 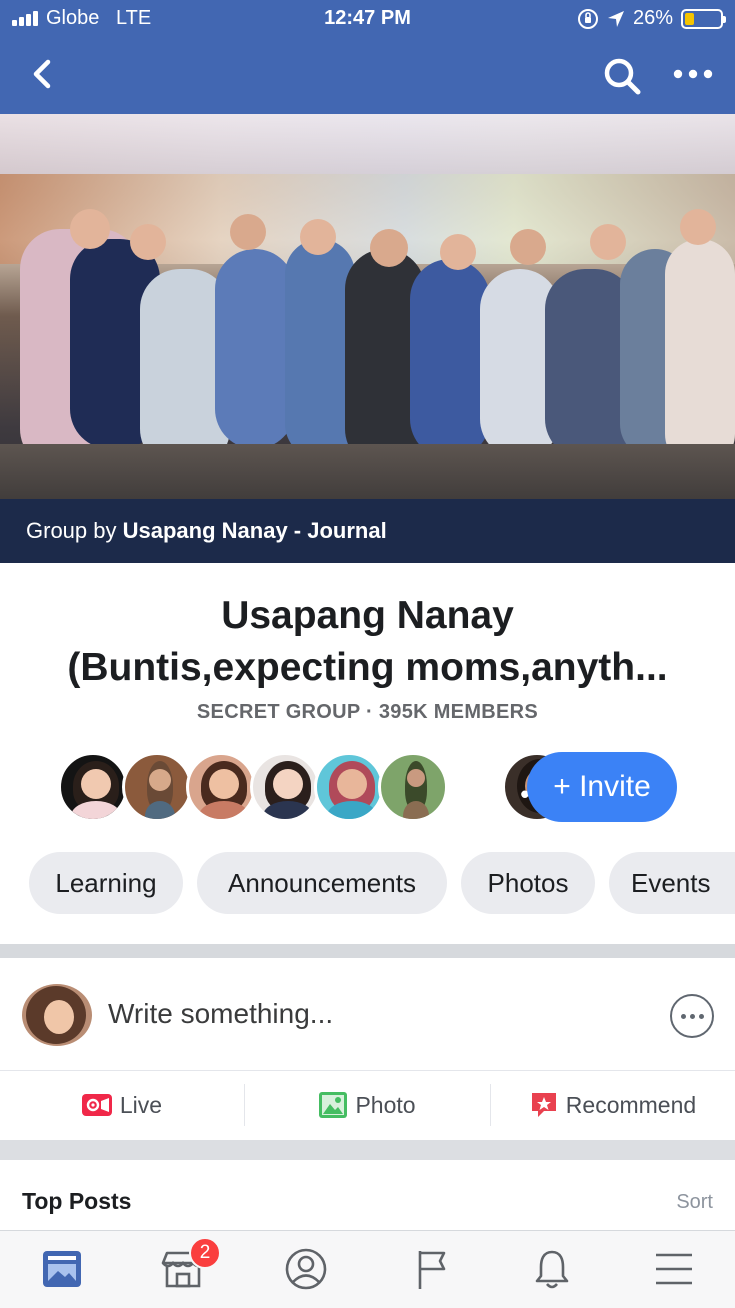 What do you see at coordinates (693, 74) in the screenshot?
I see `more-options-icon` at bounding box center [693, 74].